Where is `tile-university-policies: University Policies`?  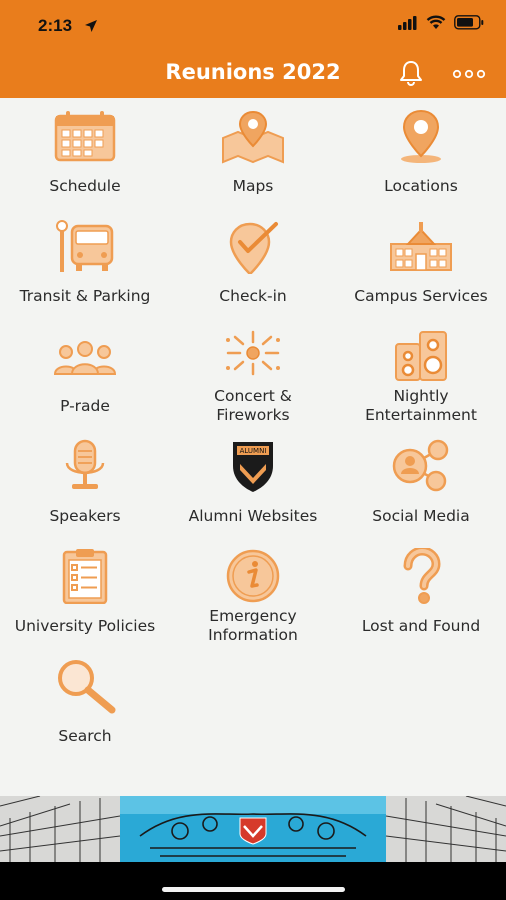 tile-university-policies: University Policies is located at coordinates (85, 597).